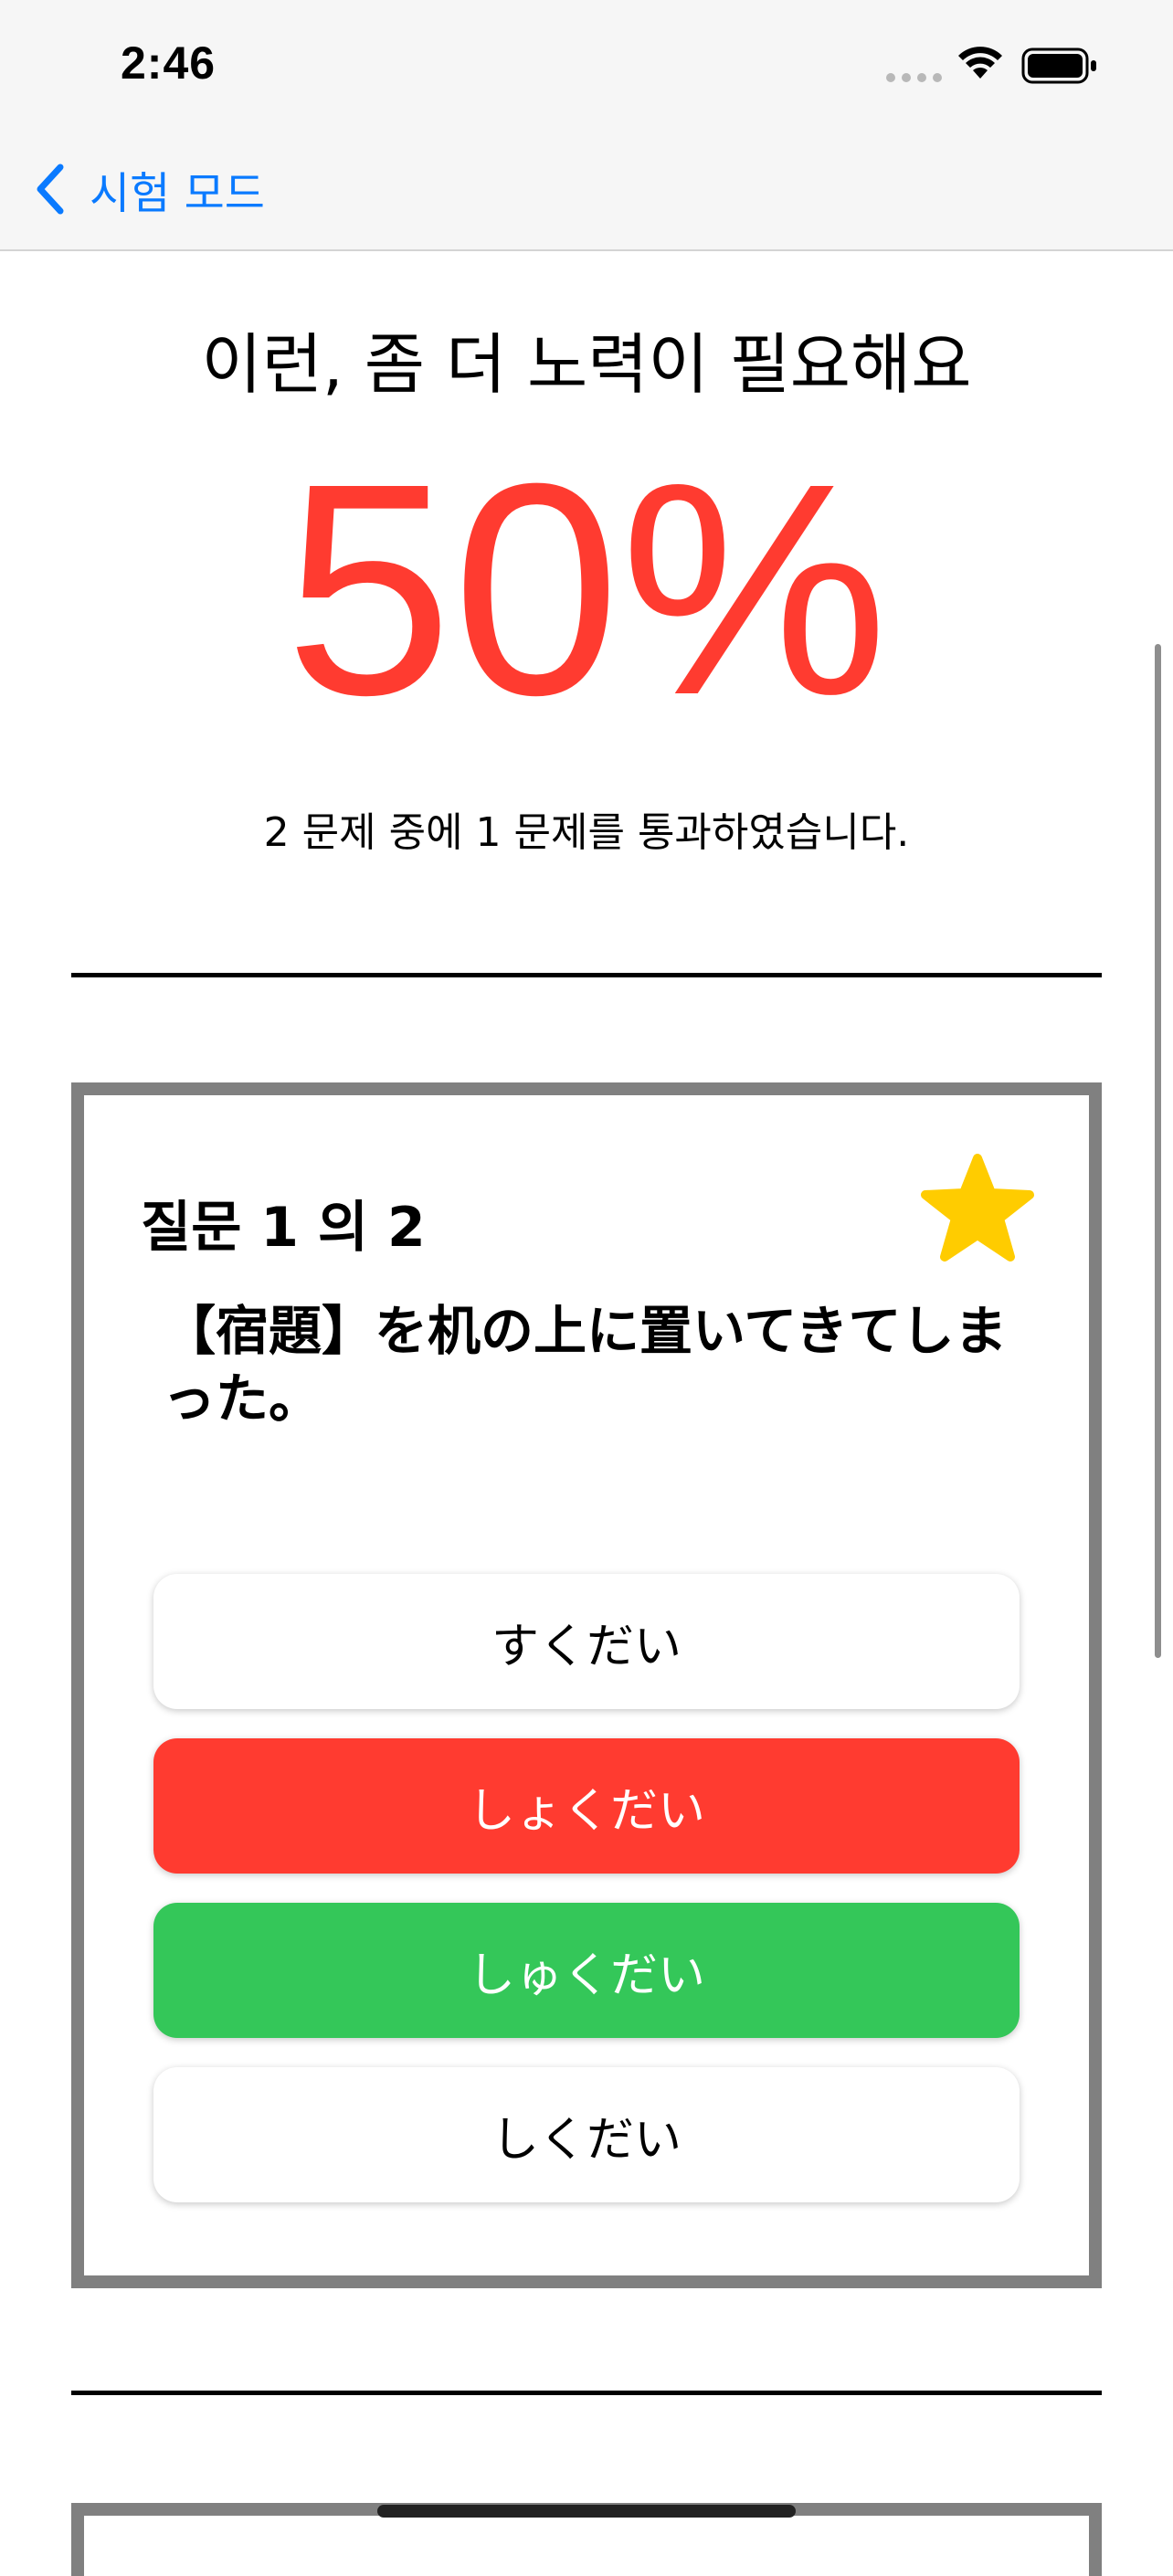 The height and width of the screenshot is (2576, 1173). I want to click on answer-option: しくだい, so click(586, 2134).